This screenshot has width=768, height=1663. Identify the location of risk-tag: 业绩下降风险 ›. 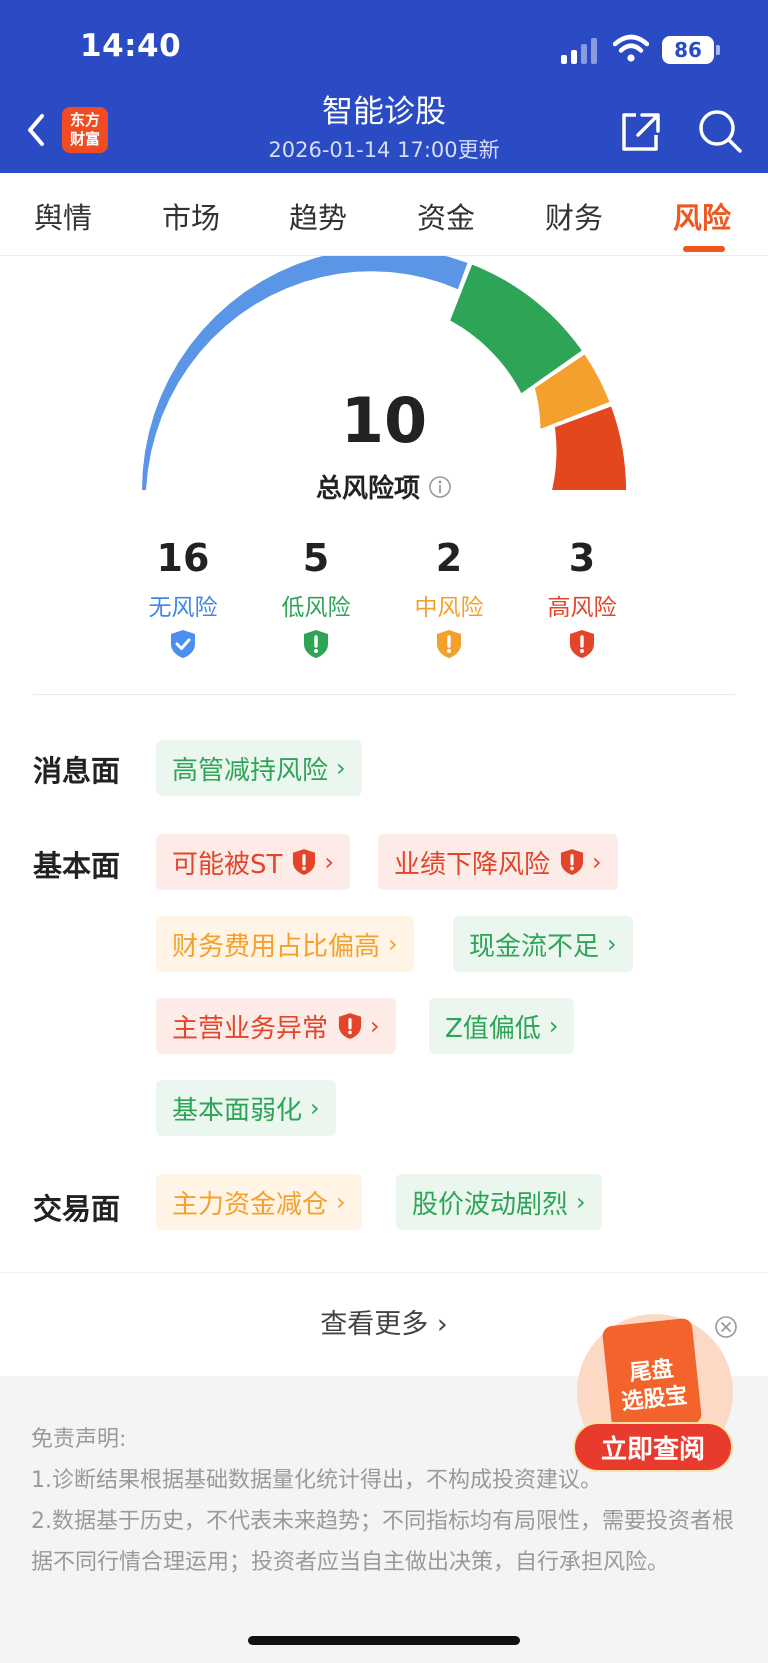
(498, 862).